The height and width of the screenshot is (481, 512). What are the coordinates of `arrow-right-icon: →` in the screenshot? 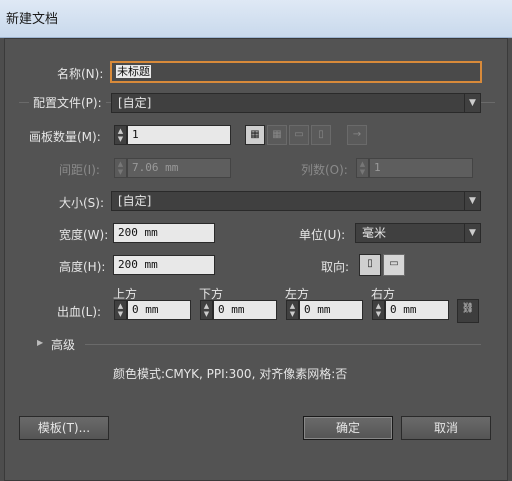 It's located at (357, 135).